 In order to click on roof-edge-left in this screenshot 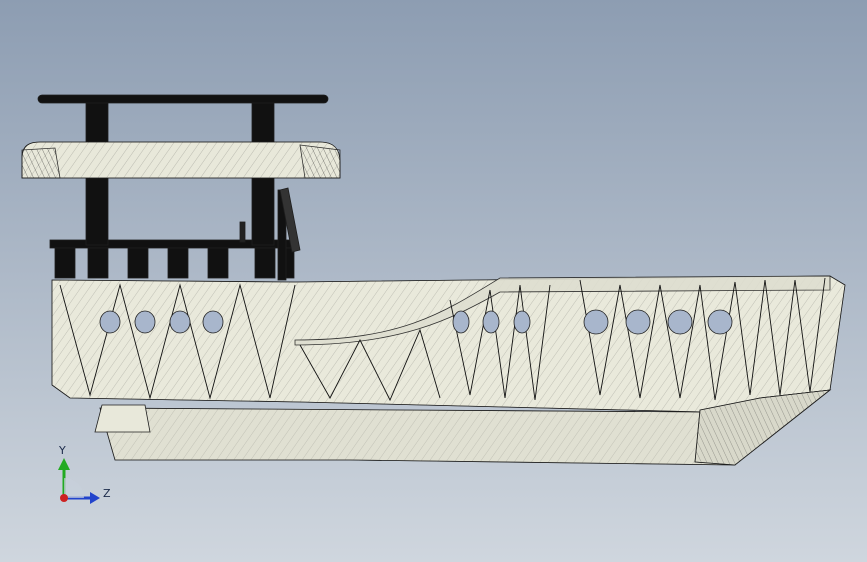, I will do `click(41, 163)`.